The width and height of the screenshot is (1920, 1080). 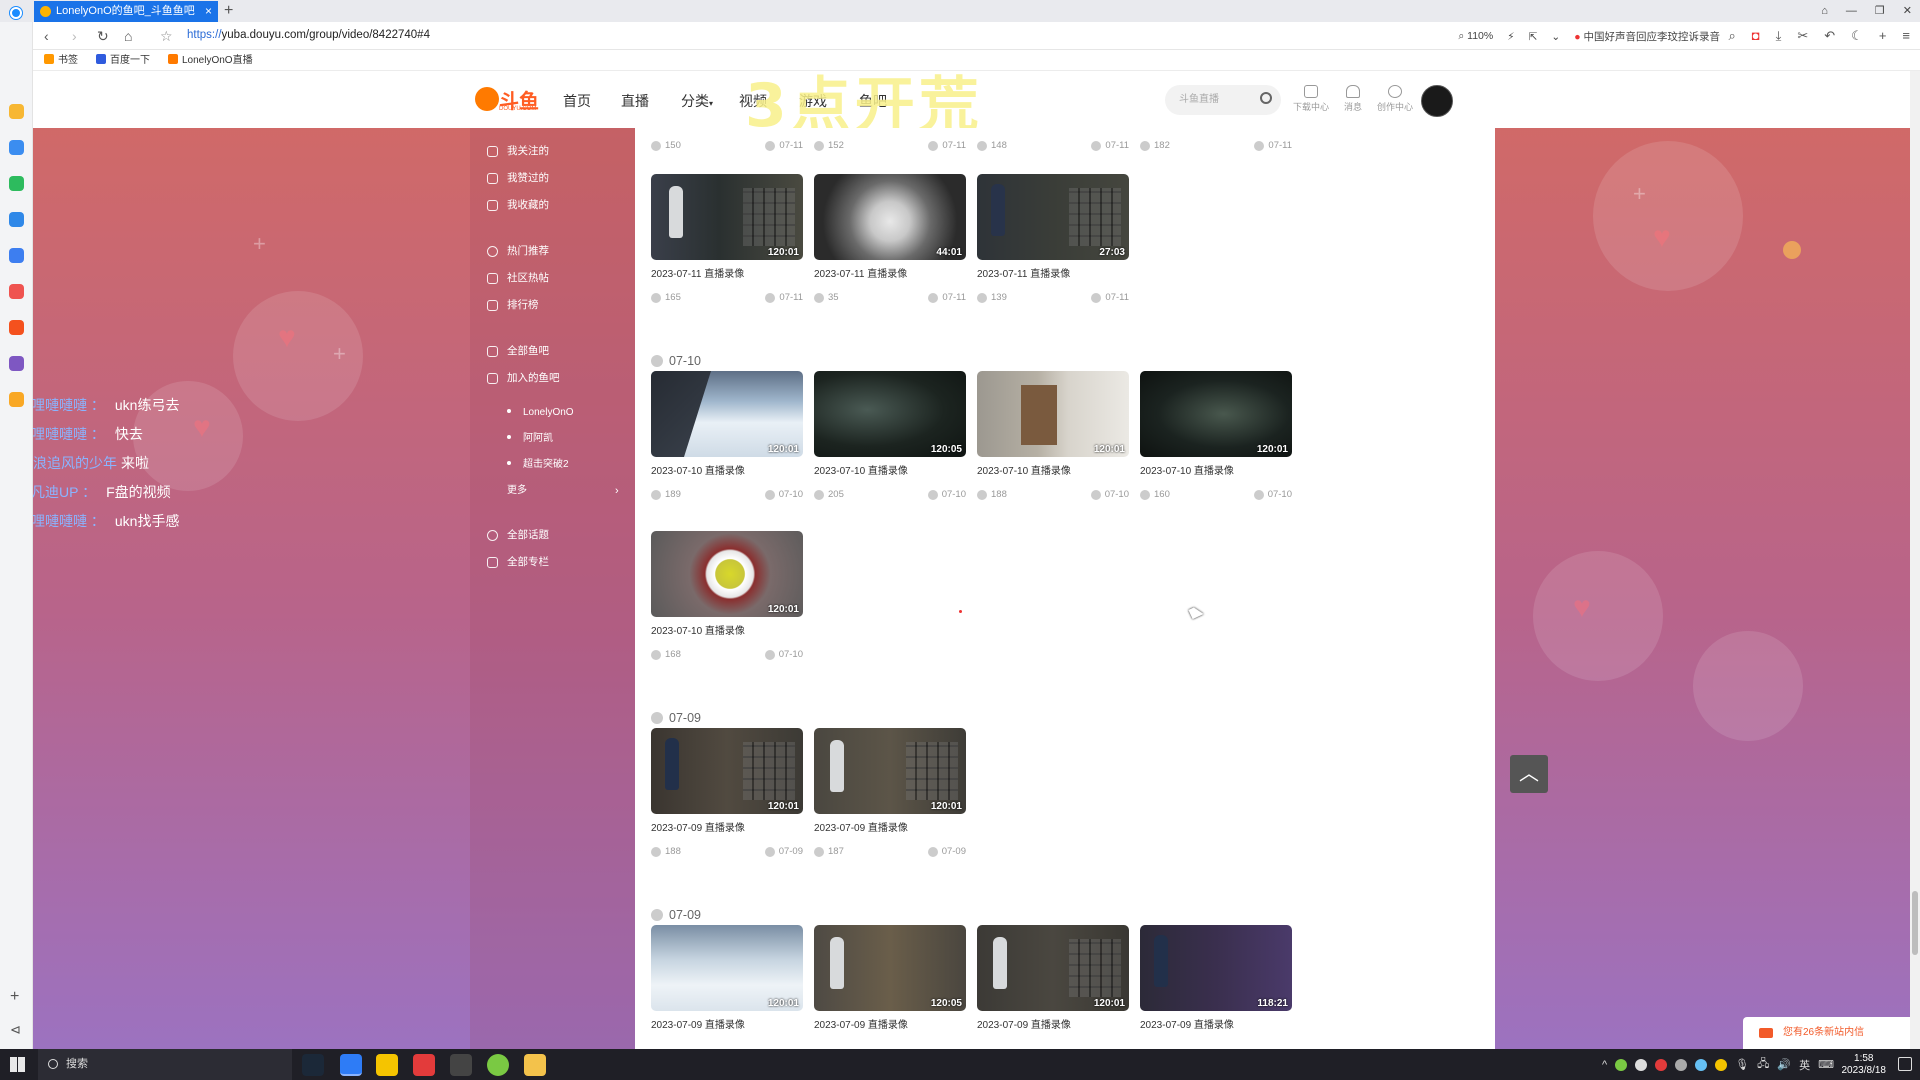 I want to click on chrome-icon, so click(x=498, y=1065).